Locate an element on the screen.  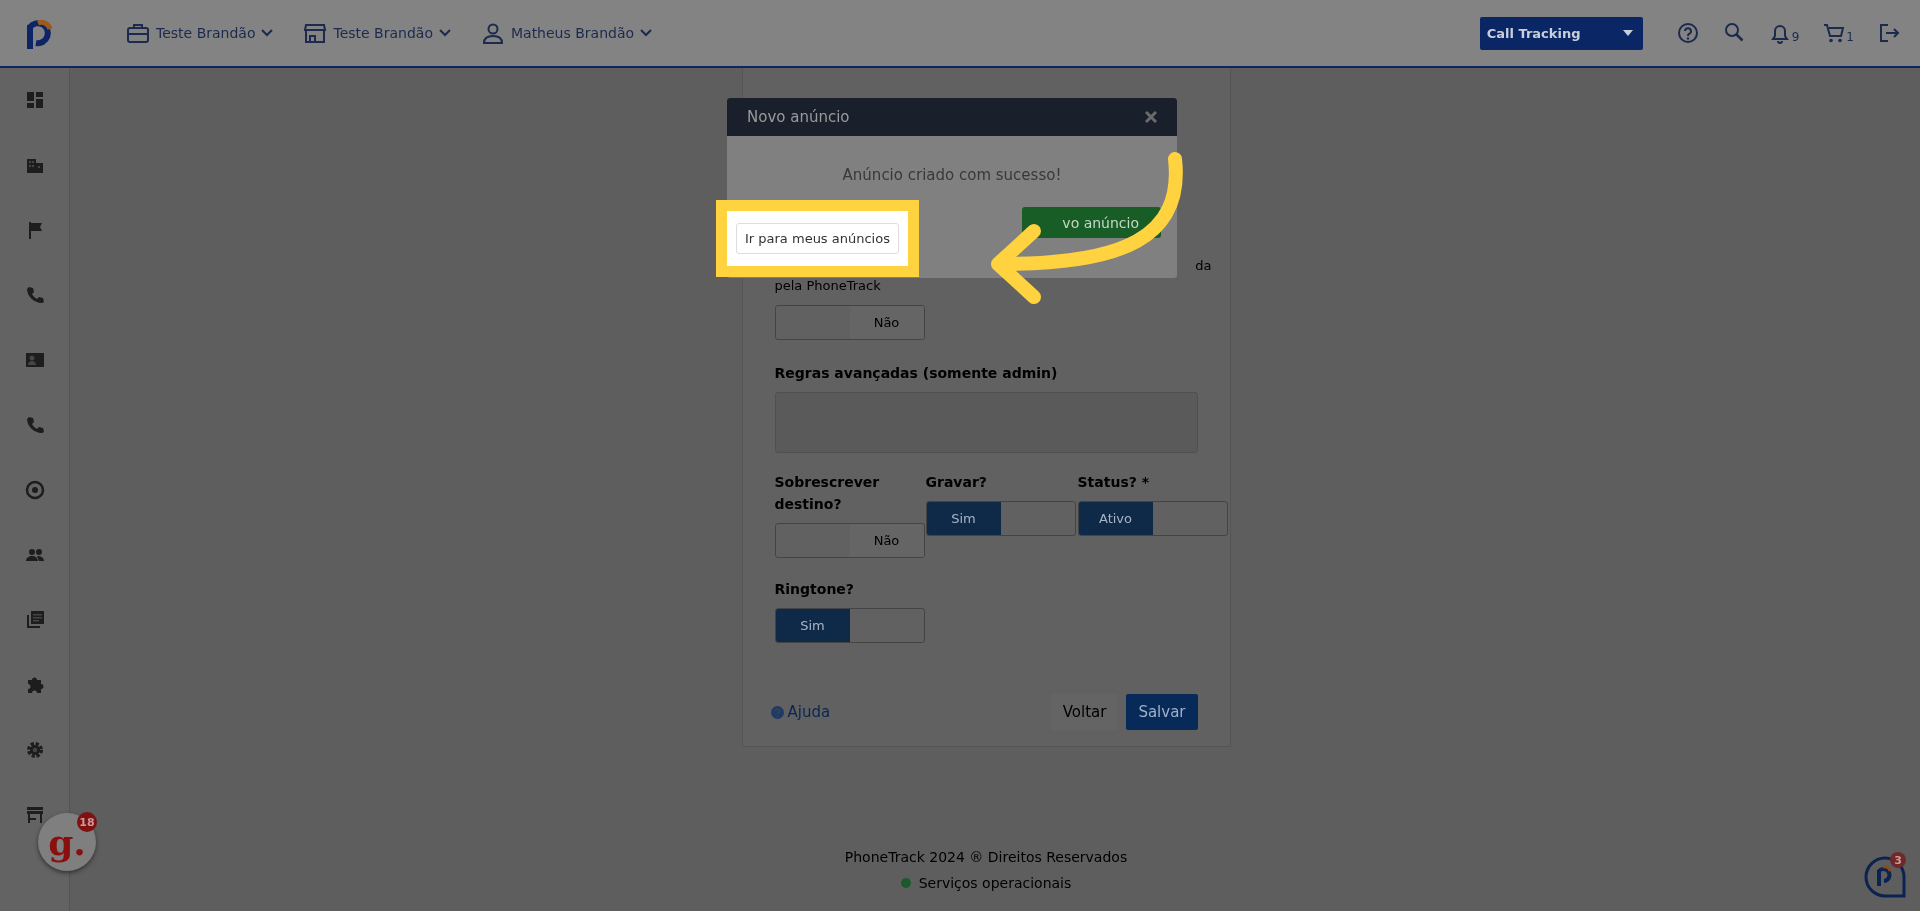
field-label: Gravar? is located at coordinates (956, 482).